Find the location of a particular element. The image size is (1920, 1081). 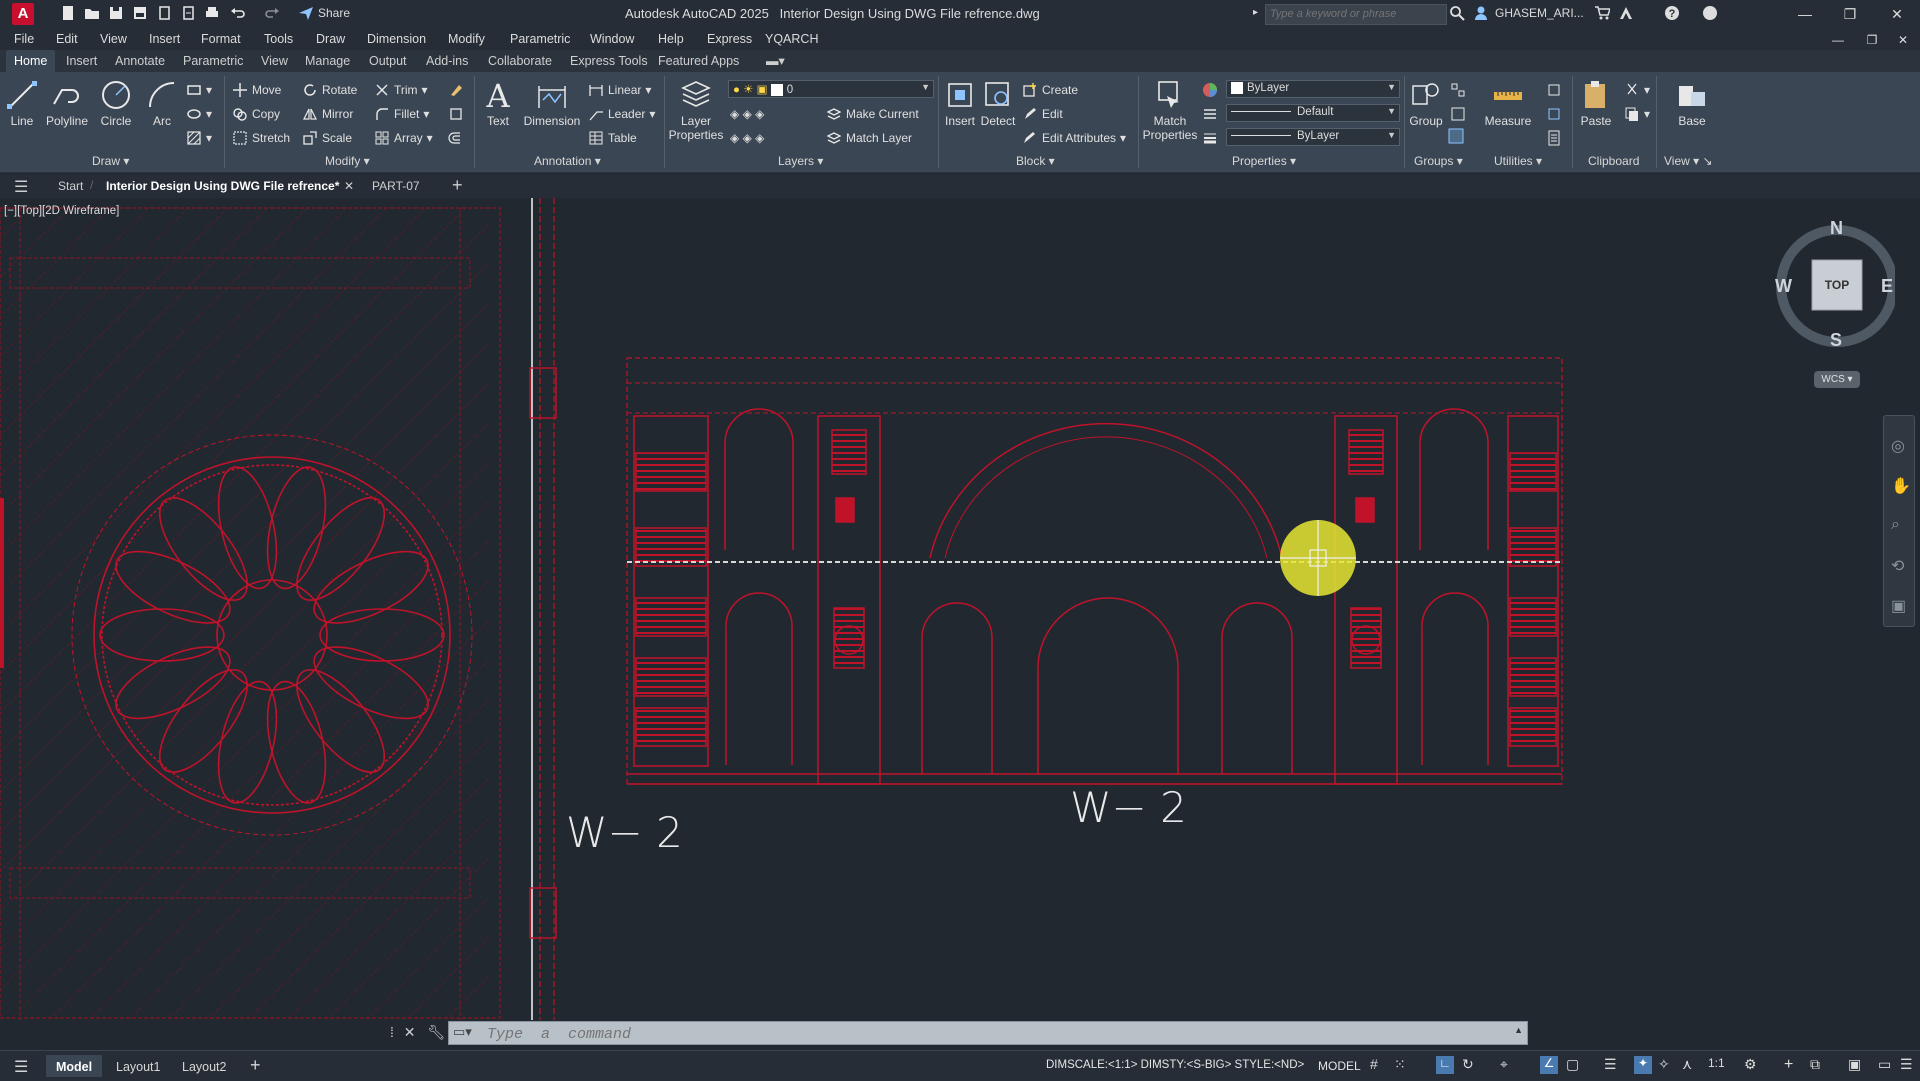

tab-layout1: Layout1 is located at coordinates (138, 1067).